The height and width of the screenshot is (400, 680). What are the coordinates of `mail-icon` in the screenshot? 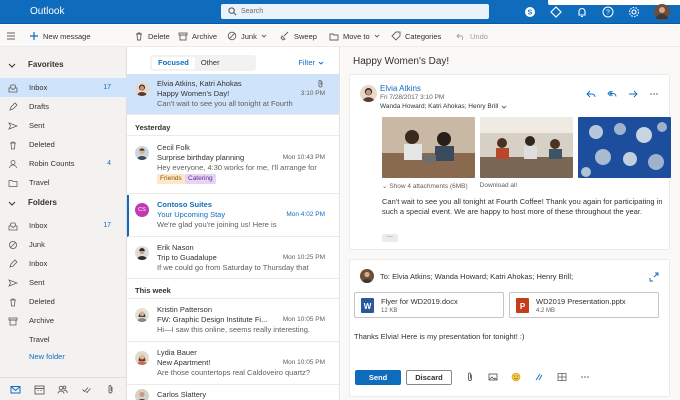 It's located at (15, 389).